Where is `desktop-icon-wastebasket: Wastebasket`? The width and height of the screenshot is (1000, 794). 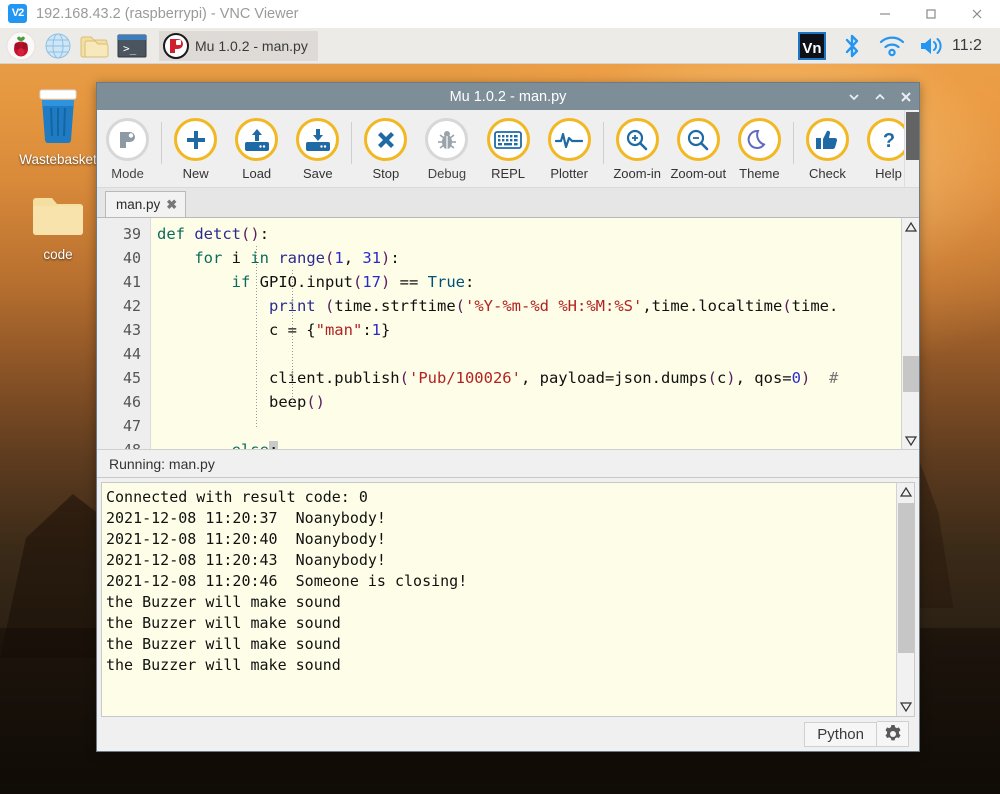
desktop-icon-wastebasket: Wastebasket is located at coordinates (58, 127).